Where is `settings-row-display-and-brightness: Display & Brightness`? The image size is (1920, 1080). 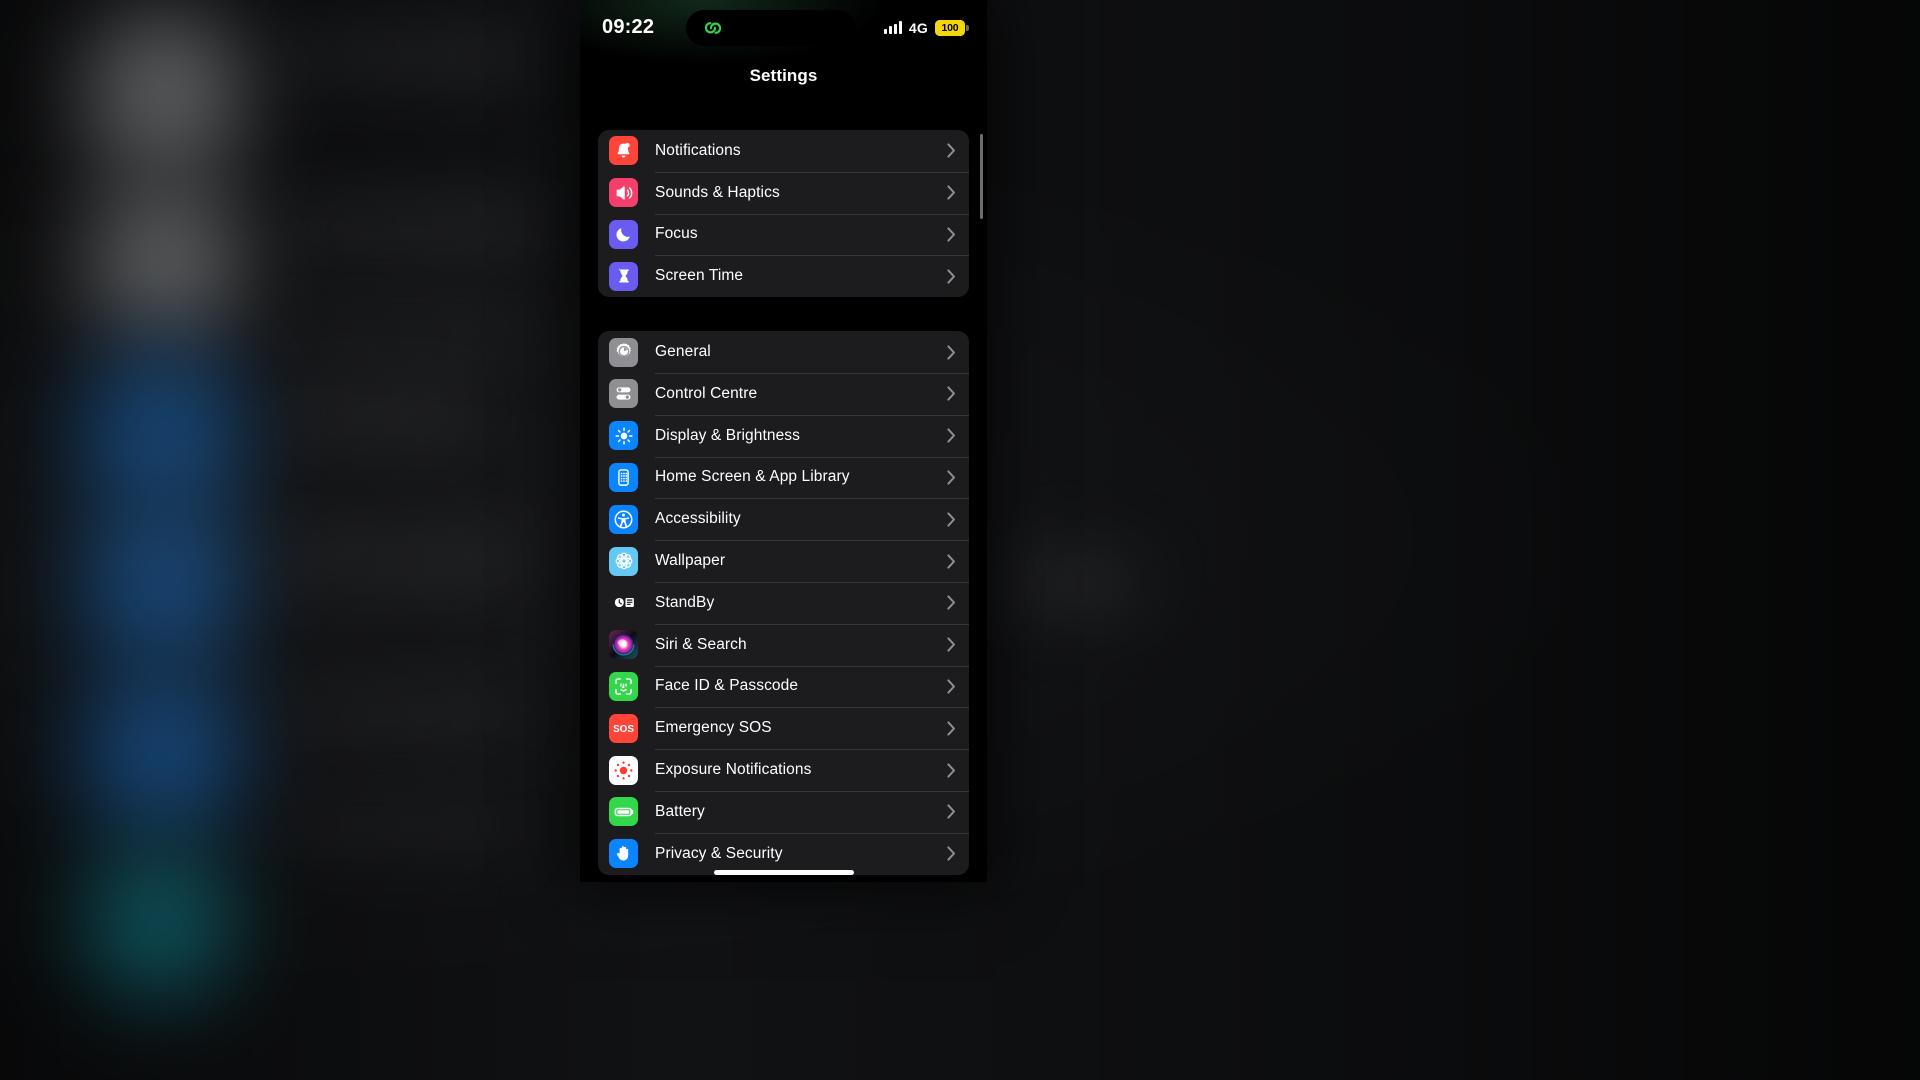
settings-row-display-and-brightness: Display & Brightness is located at coordinates (783, 435).